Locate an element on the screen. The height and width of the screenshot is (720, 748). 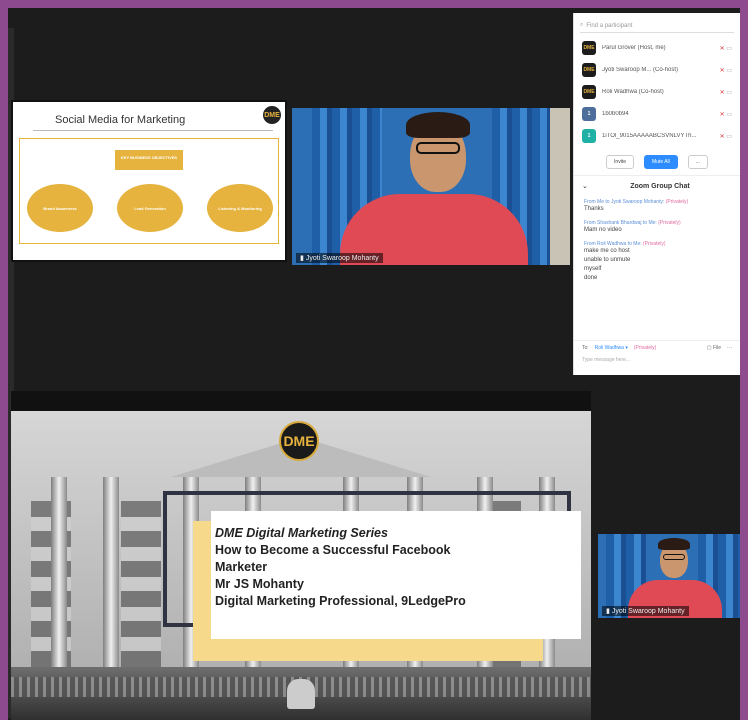
series-title: DME Digital Marketing Series is located at coordinates (301, 533).